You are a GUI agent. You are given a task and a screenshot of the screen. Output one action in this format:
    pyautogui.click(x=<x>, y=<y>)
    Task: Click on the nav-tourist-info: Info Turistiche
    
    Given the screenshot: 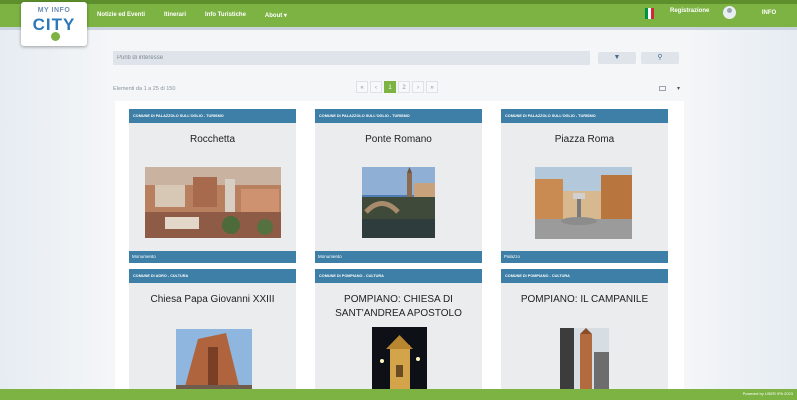 What is the action you would take?
    pyautogui.click(x=225, y=15)
    